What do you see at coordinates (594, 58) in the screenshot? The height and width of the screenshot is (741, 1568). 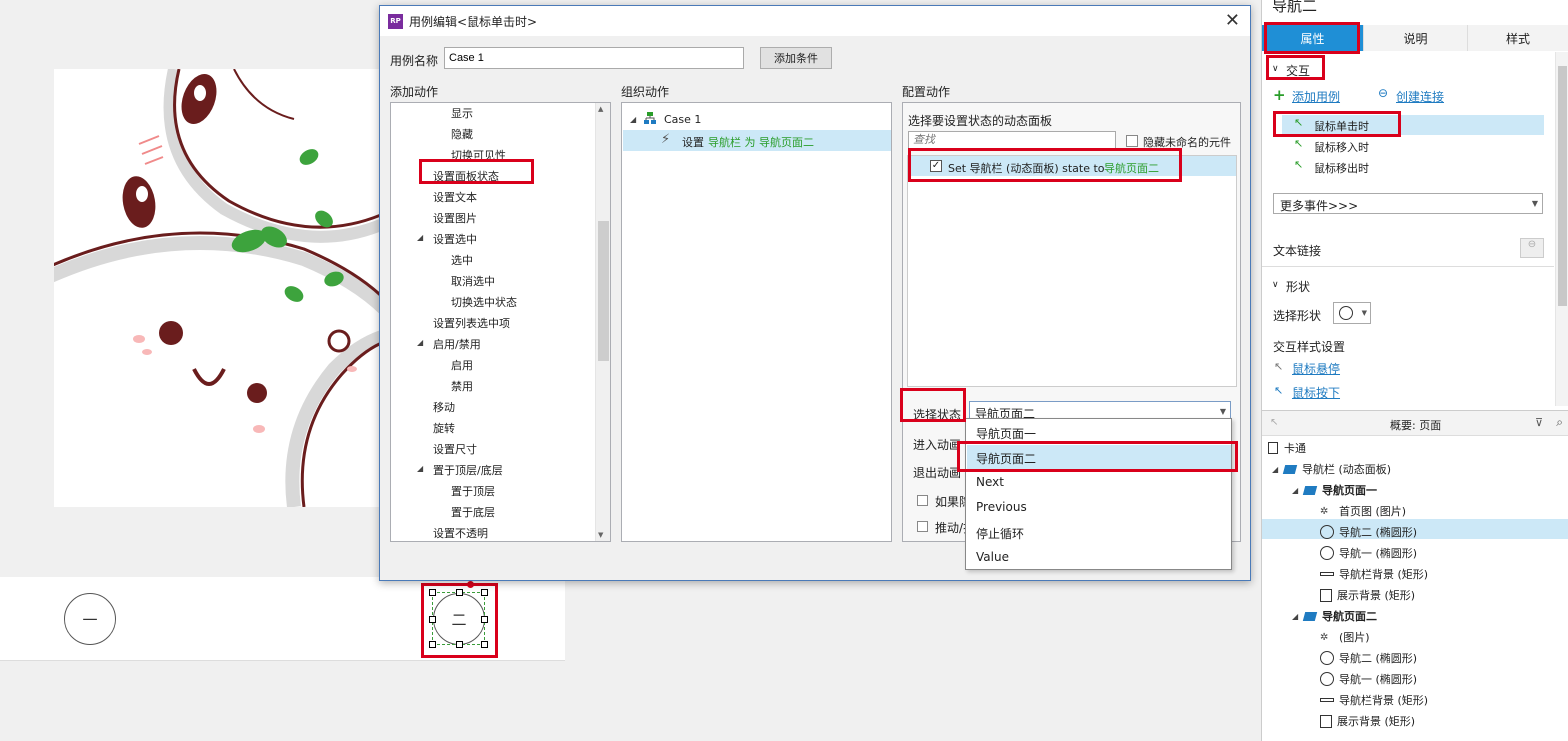 I see `case-name-input` at bounding box center [594, 58].